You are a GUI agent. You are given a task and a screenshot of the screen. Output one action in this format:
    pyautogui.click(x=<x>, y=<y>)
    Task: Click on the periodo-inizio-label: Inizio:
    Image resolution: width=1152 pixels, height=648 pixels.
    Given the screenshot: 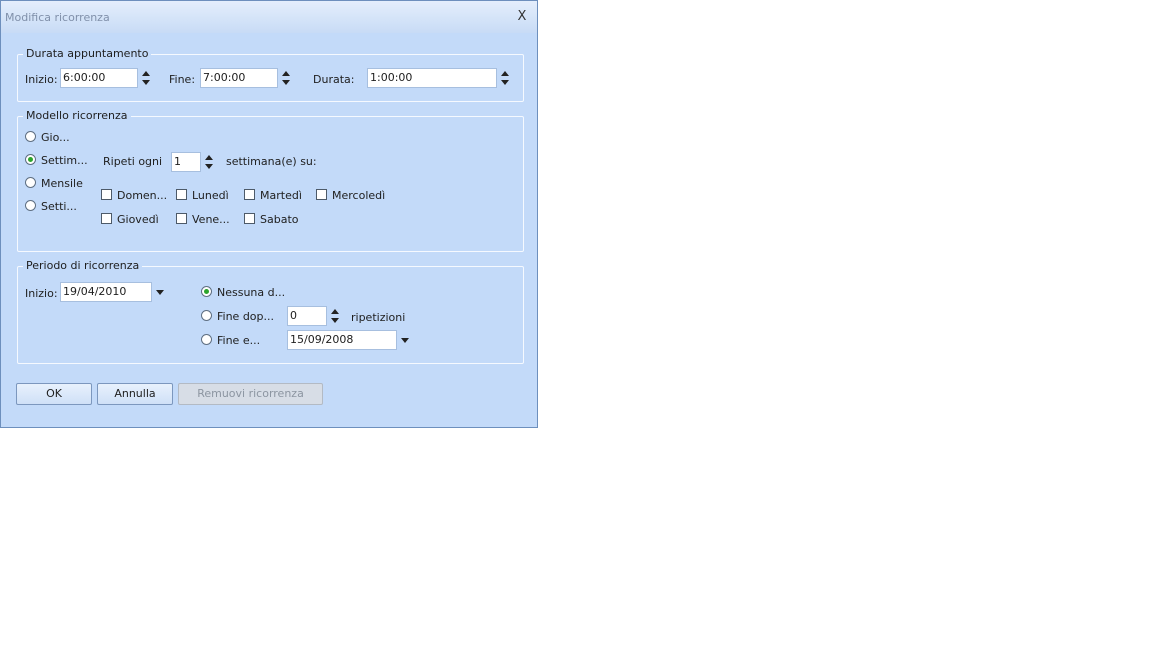 What is the action you would take?
    pyautogui.click(x=41, y=293)
    